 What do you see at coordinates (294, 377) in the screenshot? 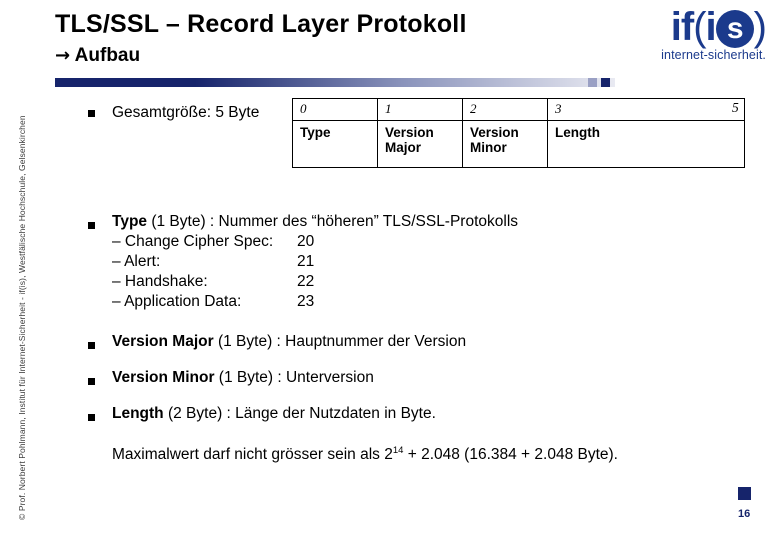
I see `bullet-4-rest: (1 Byte) : Unterversion` at bounding box center [294, 377].